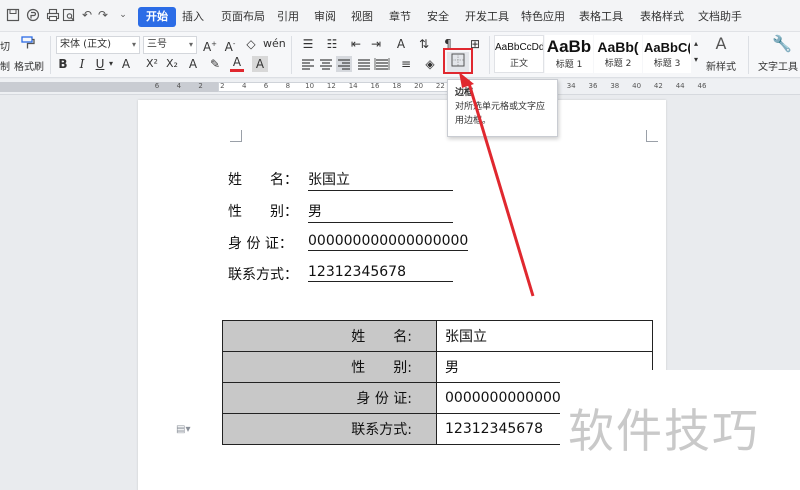 Image resolution: width=800 pixels, height=490 pixels. Describe the element at coordinates (288, 17) in the screenshot. I see `tab-references: 引用` at that location.